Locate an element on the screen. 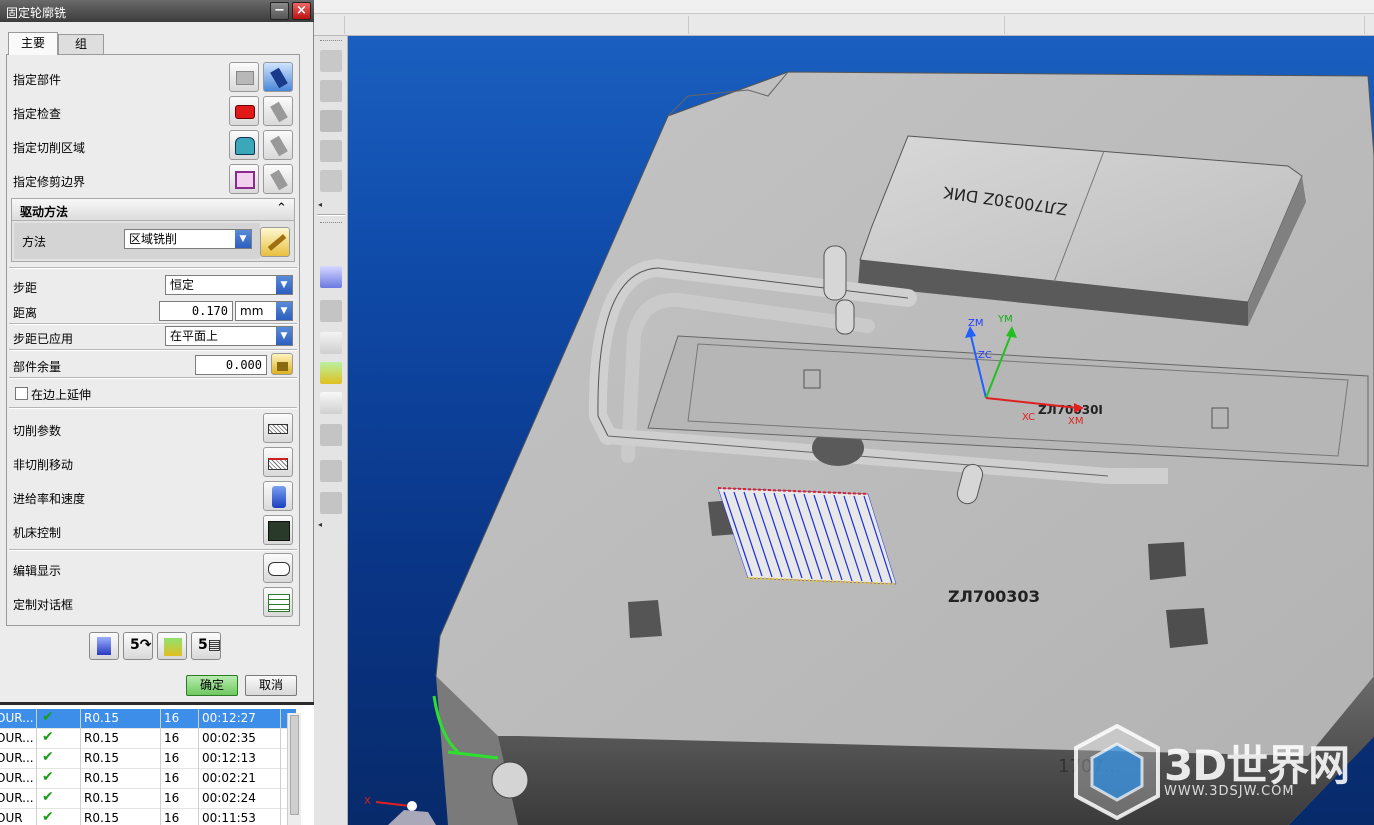 This screenshot has height=825, width=1374. create-program-icon is located at coordinates (331, 61).